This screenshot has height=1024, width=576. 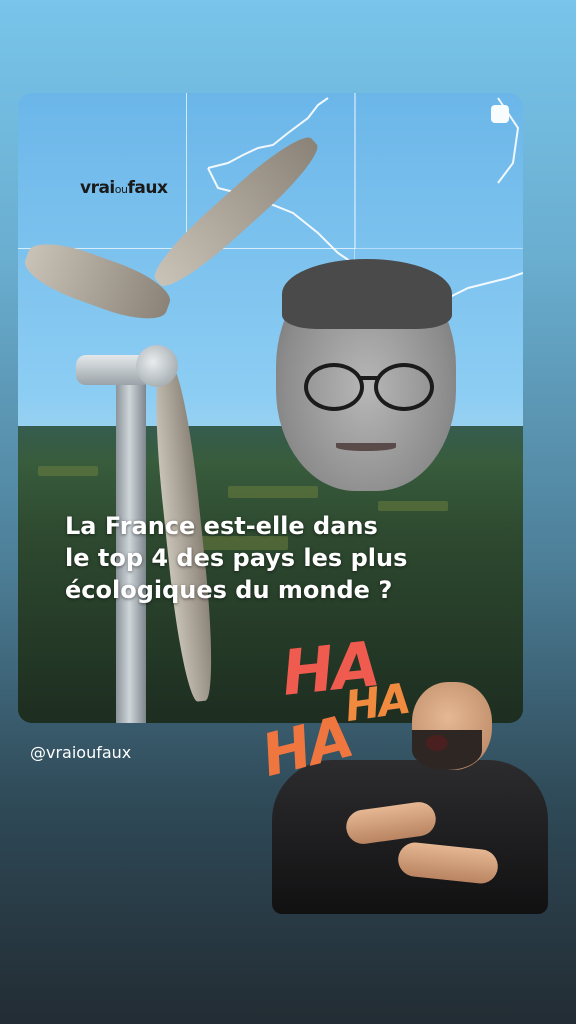 What do you see at coordinates (404, 387) in the screenshot?
I see `glasses-right` at bounding box center [404, 387].